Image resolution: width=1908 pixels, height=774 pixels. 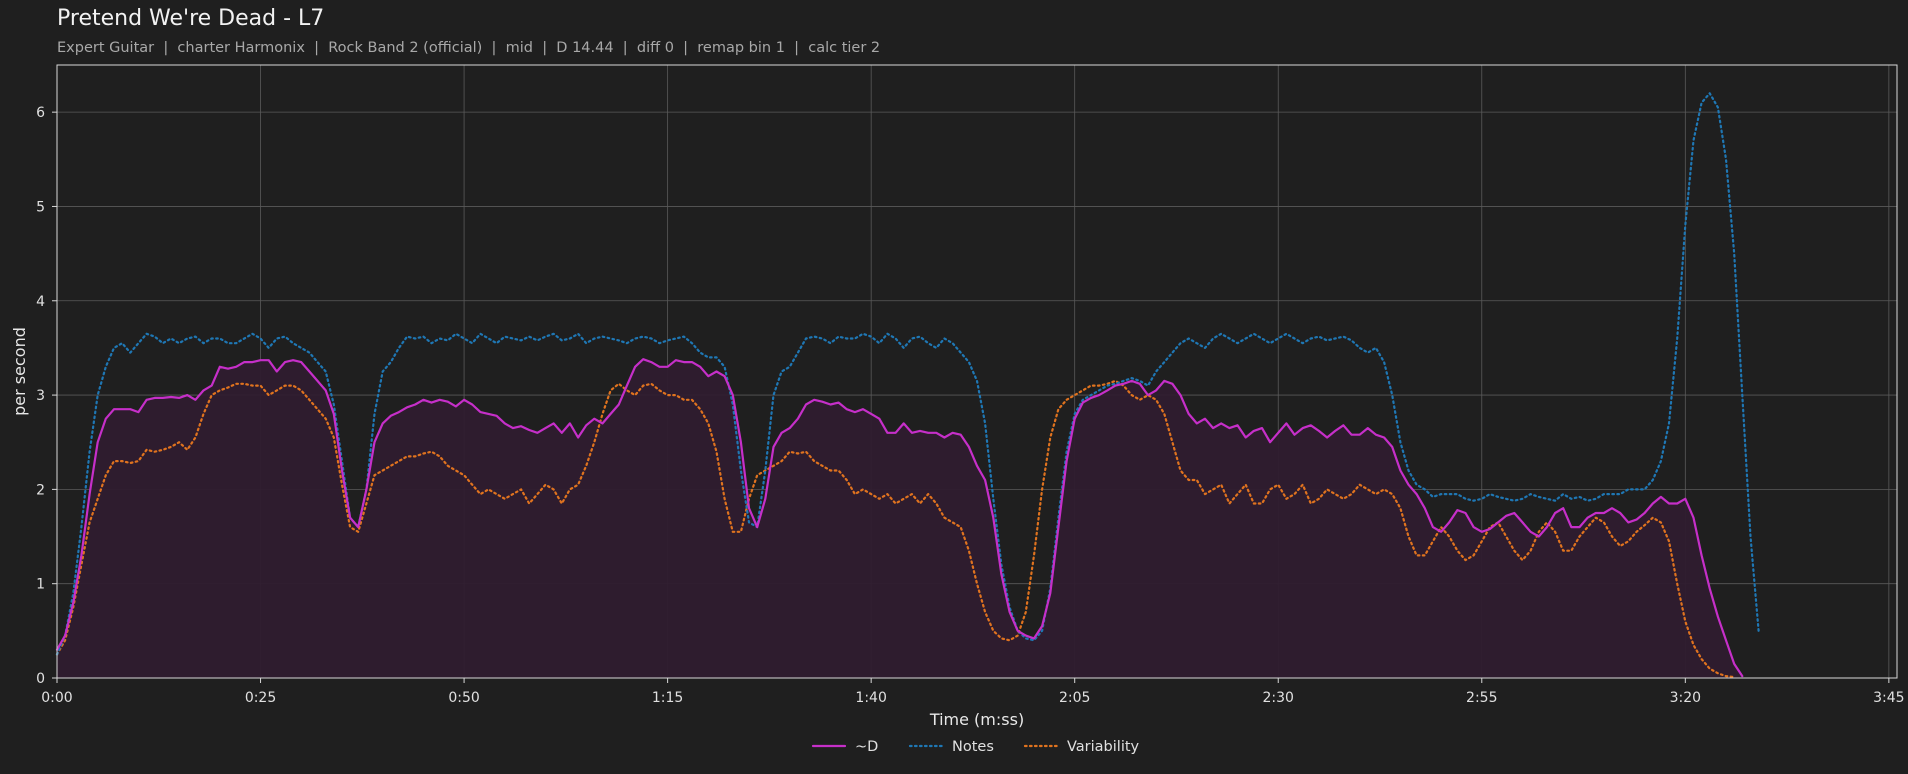 What do you see at coordinates (667, 698) in the screenshot?
I see `x-tick-label: 1:15` at bounding box center [667, 698].